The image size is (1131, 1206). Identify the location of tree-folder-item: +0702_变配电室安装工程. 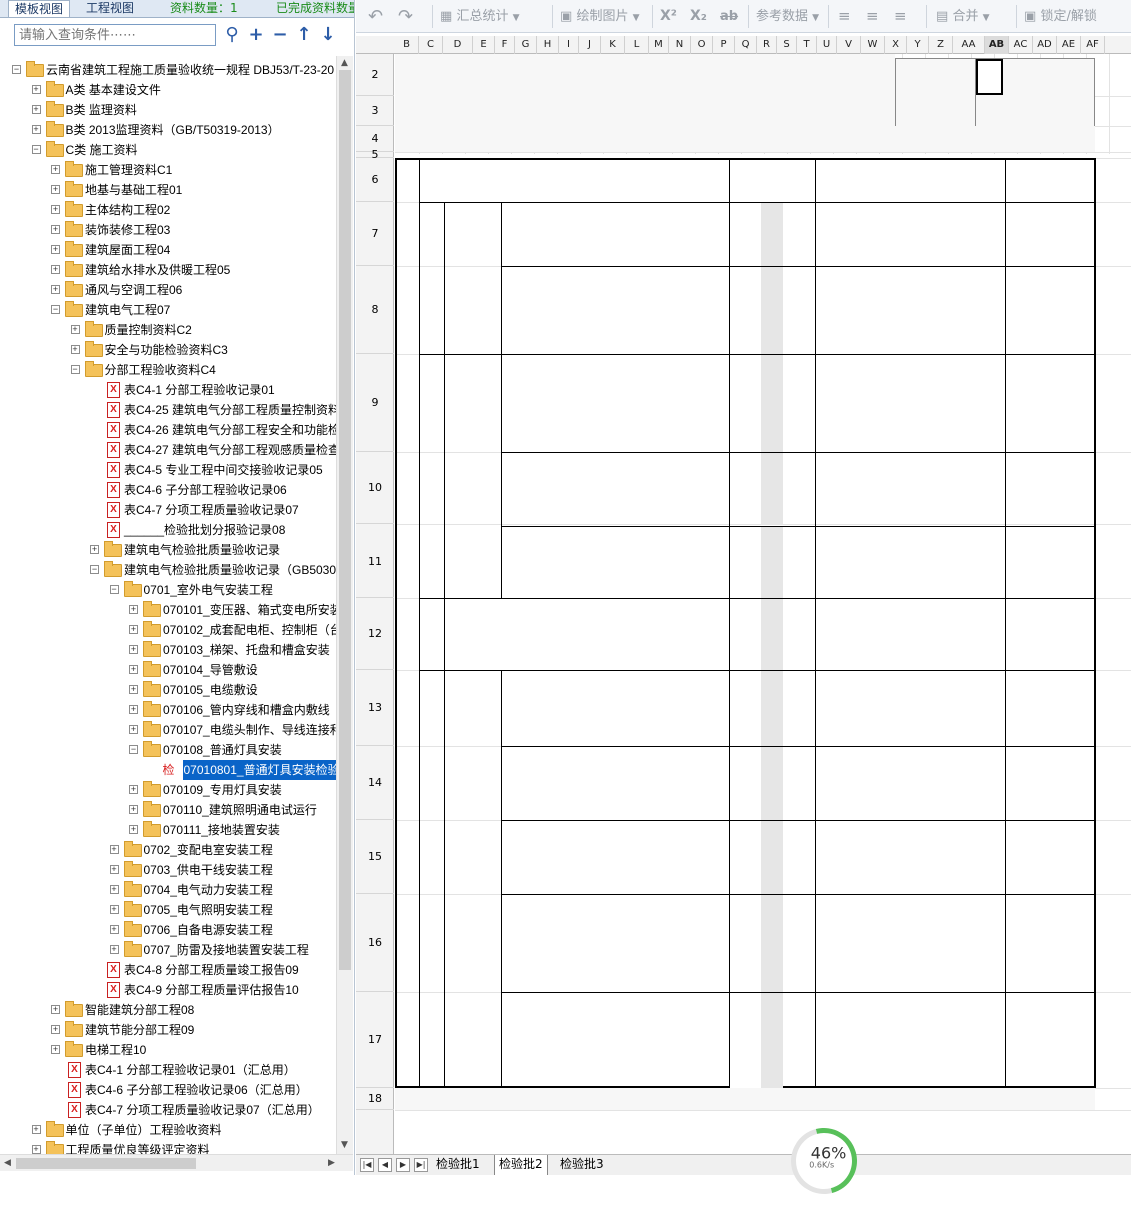
(168, 850).